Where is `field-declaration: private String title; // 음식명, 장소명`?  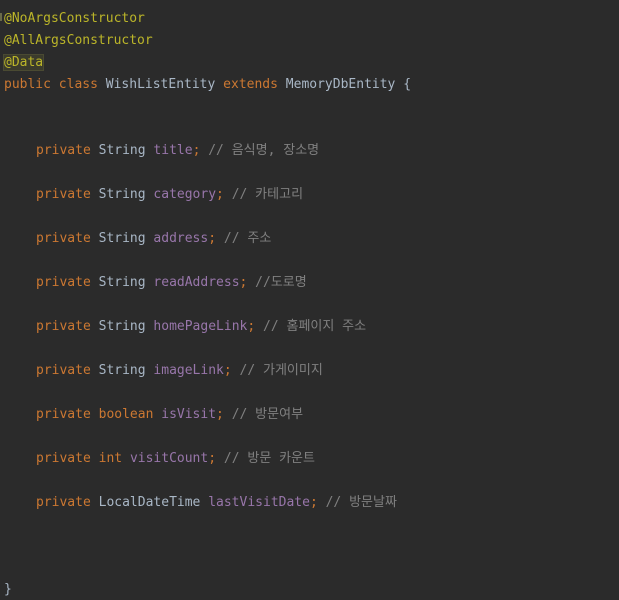
field-declaration: private String title; // 음식명, 장소명 is located at coordinates (161, 151).